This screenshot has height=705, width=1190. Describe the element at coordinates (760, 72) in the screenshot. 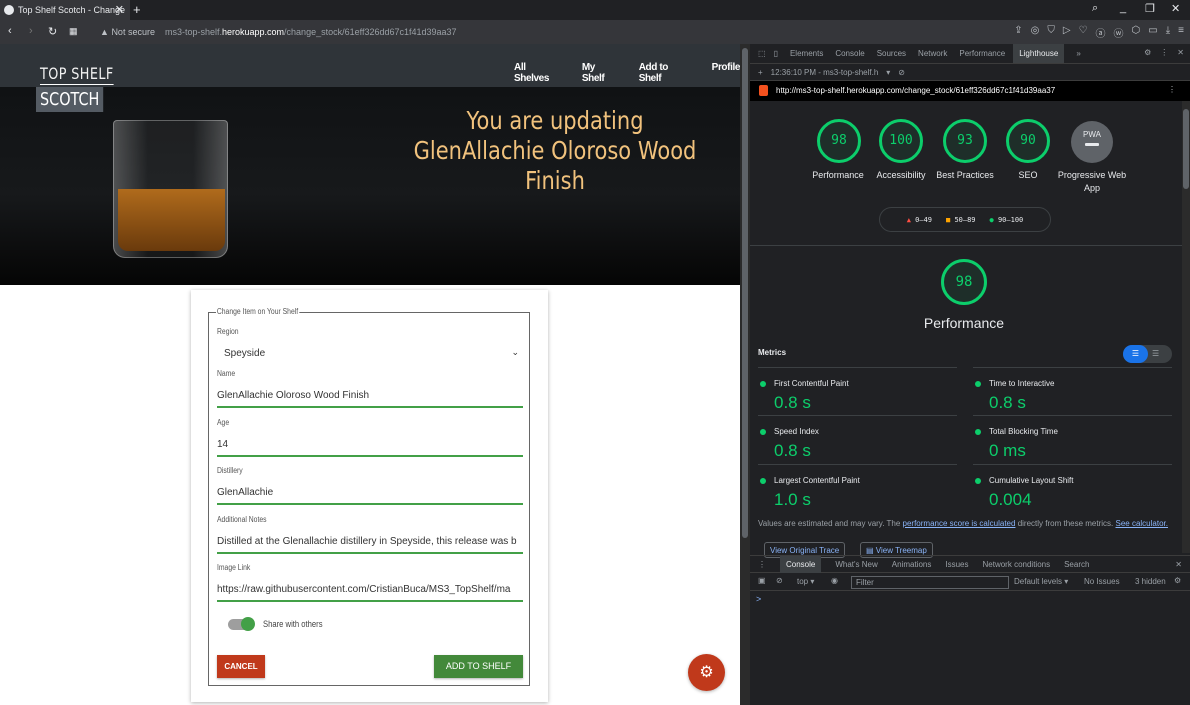

I see `new-report-icon: +` at that location.